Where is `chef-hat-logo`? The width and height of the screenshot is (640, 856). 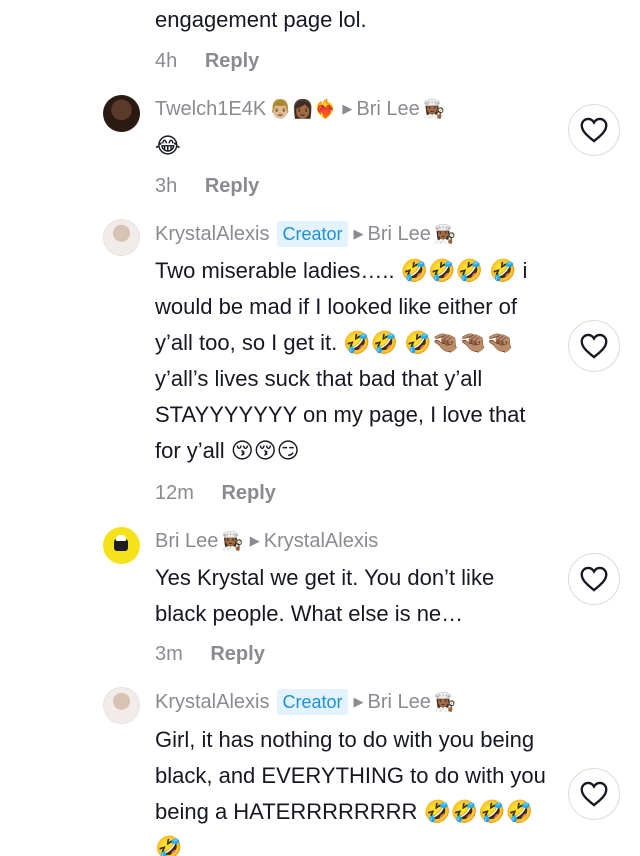 chef-hat-logo is located at coordinates (121, 543).